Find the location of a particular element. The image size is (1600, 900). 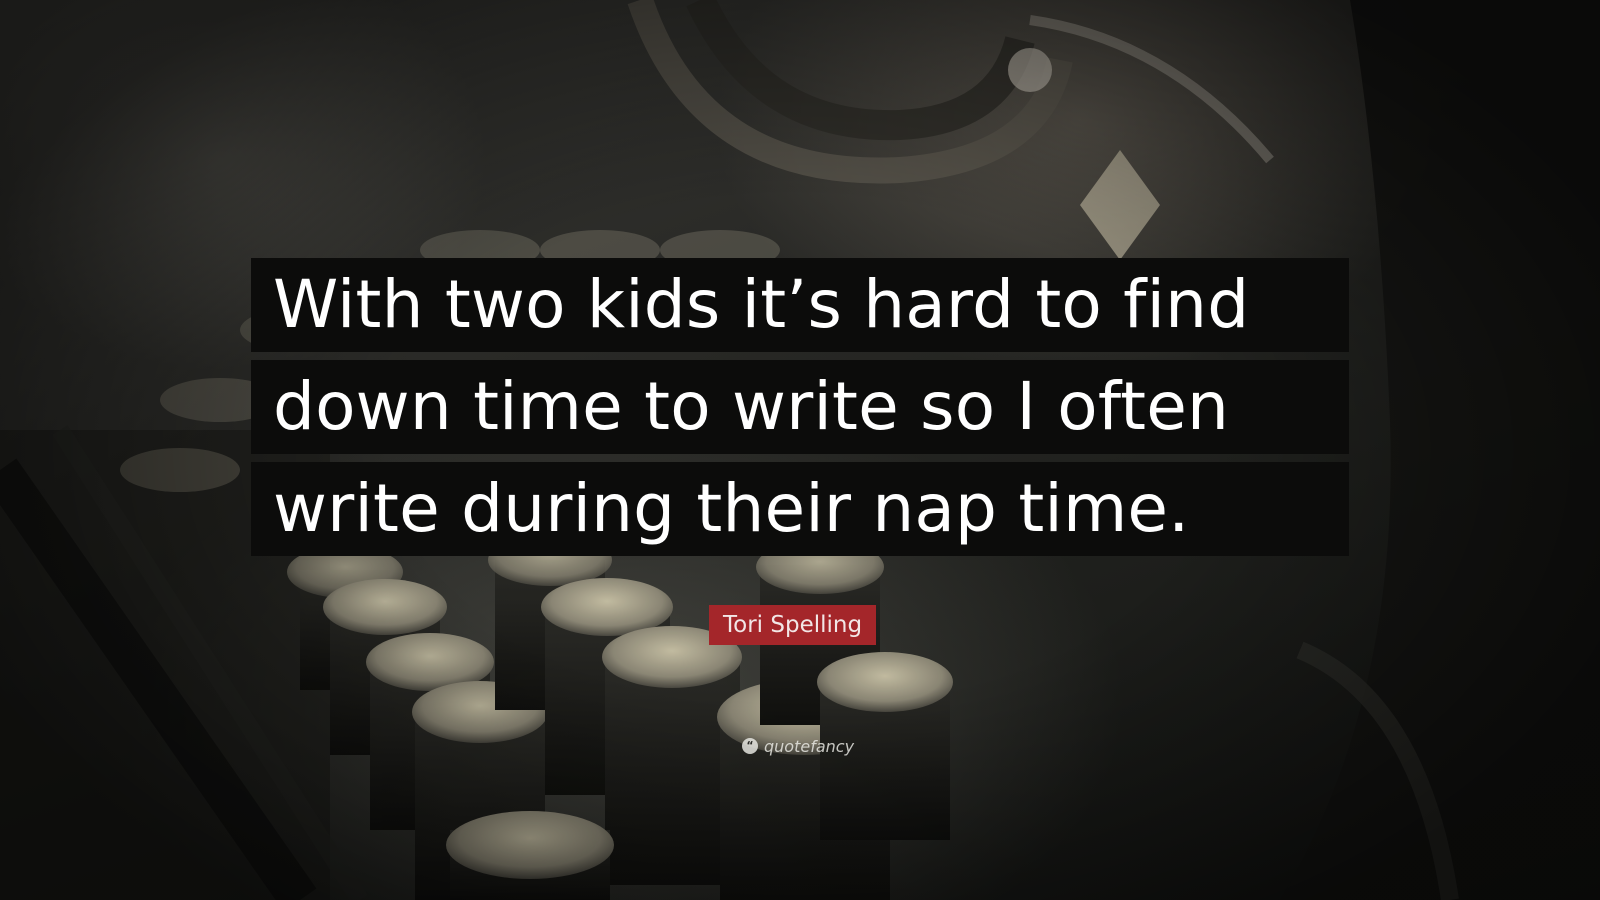

watermark-text: quotefancy is located at coordinates (809, 746).